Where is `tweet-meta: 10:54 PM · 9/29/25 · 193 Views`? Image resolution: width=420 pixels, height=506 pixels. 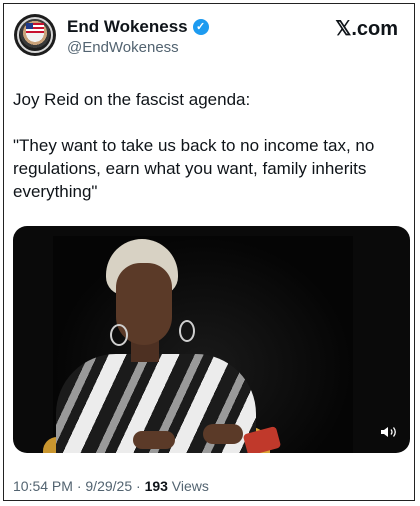
tweet-meta: 10:54 PM · 9/29/25 · 193 Views is located at coordinates (111, 486).